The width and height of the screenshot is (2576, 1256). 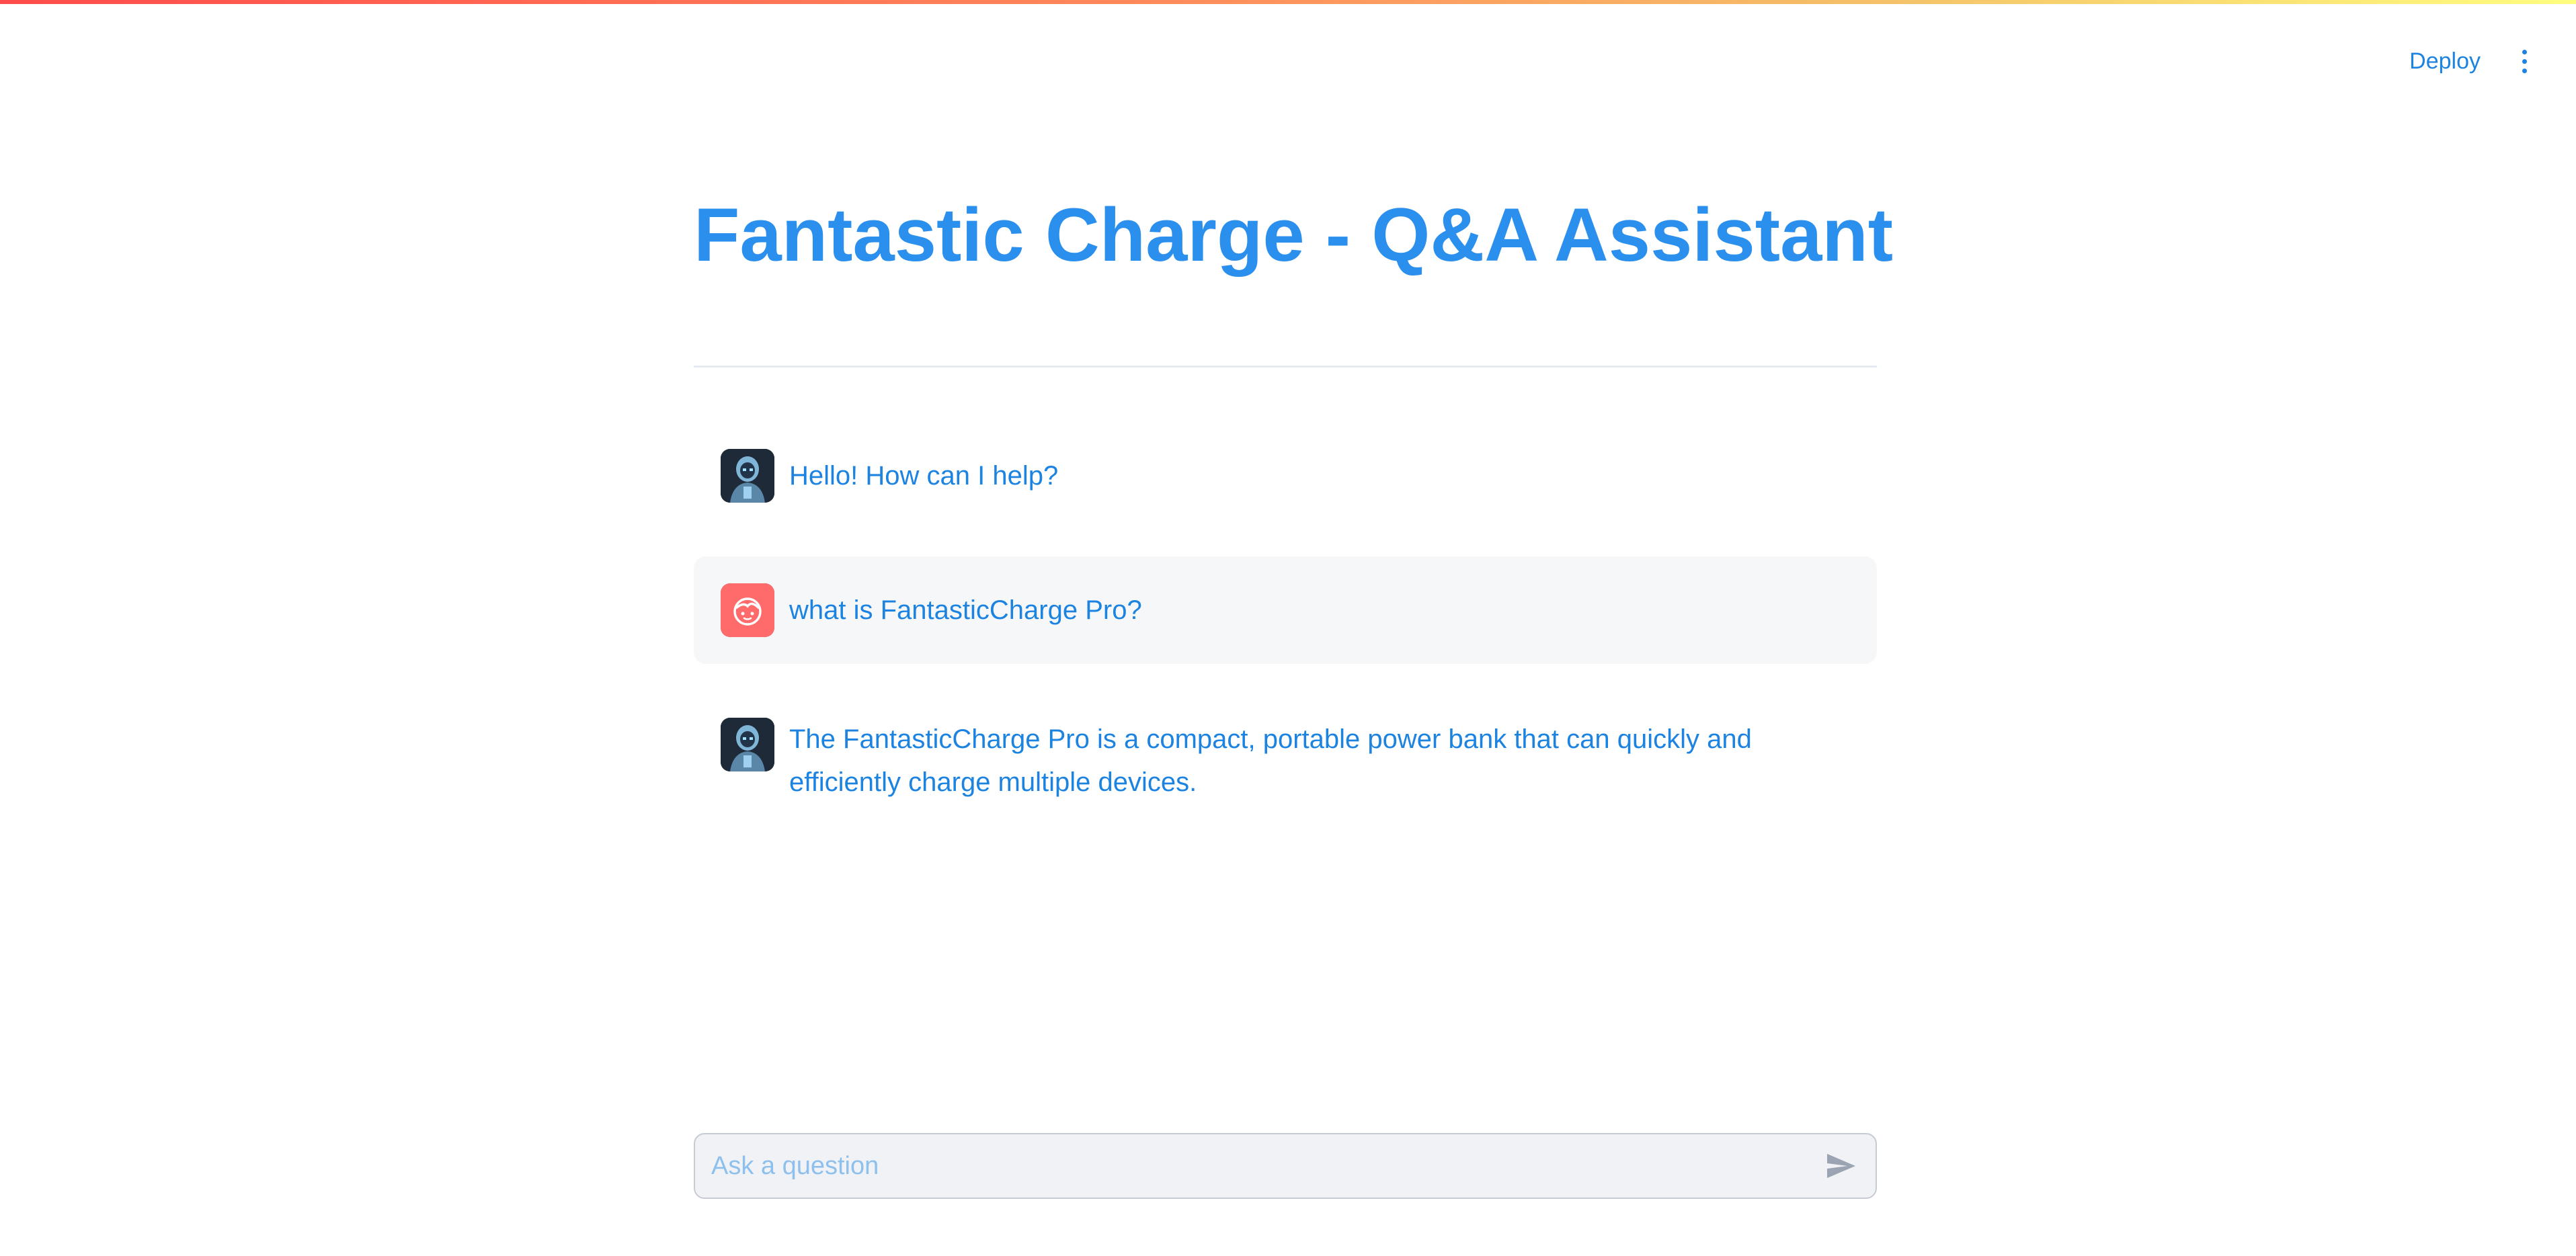 I want to click on chat-input-container, so click(x=1285, y=1166).